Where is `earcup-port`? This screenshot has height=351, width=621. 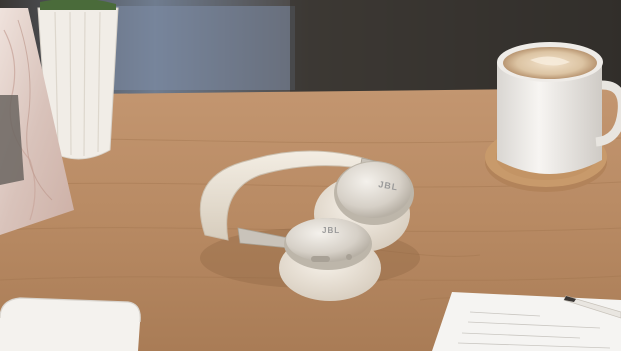
earcup-port is located at coordinates (349, 257).